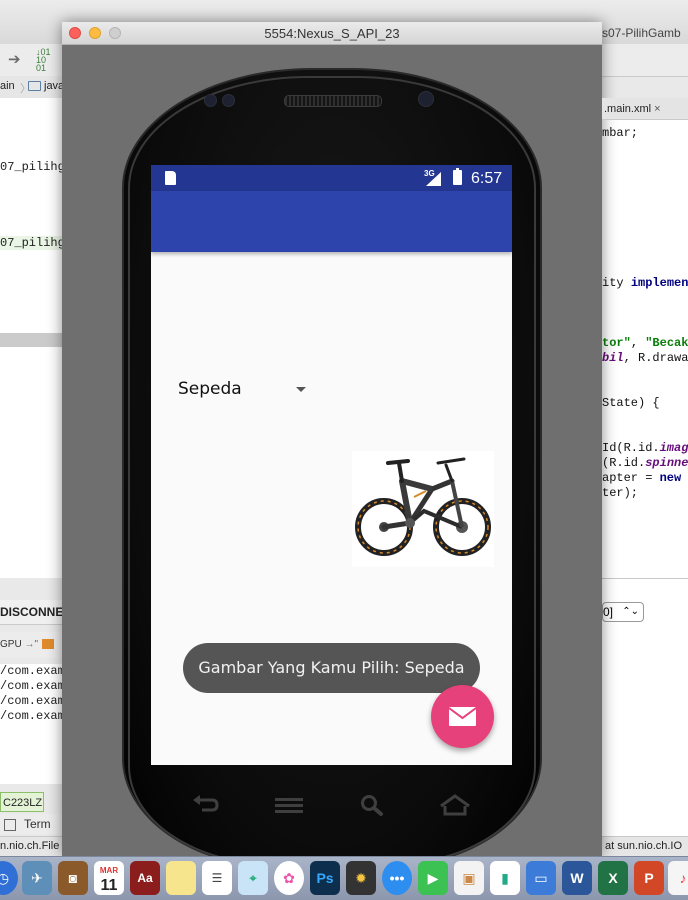 Image resolution: width=688 pixels, height=900 pixels. I want to click on facetime-icon: ▶, so click(433, 878).